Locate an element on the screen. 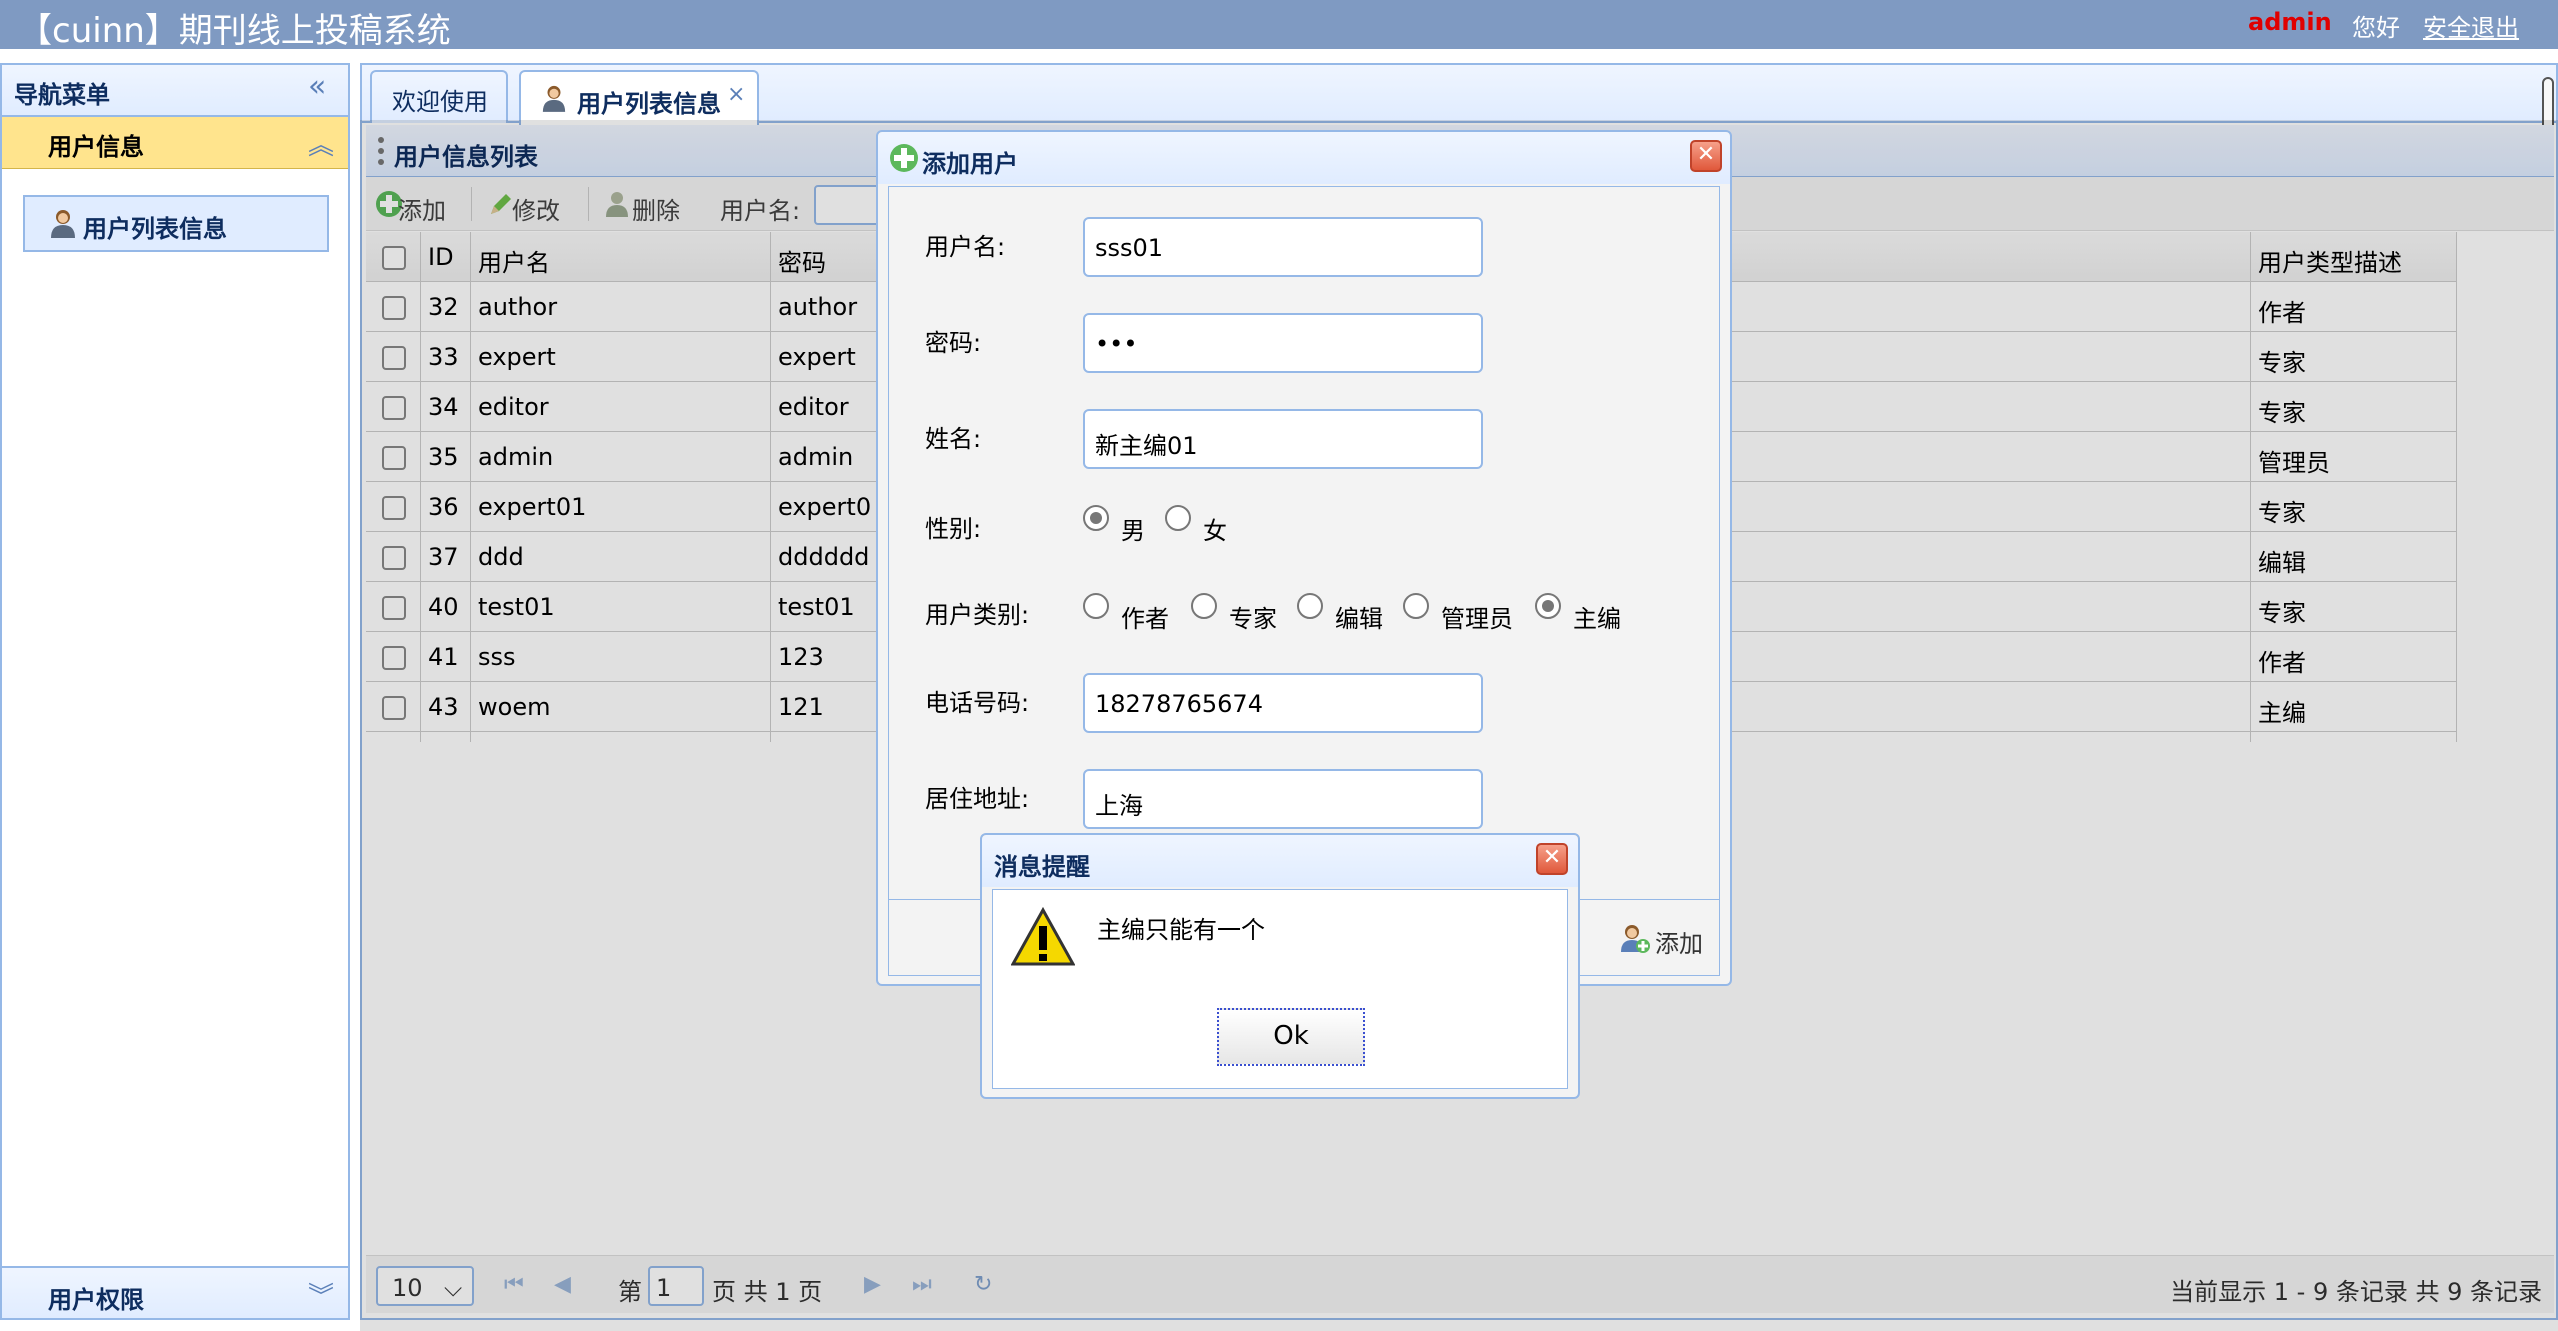 Image resolution: width=2558 pixels, height=1331 pixels. dialog-header: 添加用户 ✕ is located at coordinates (1304, 158).